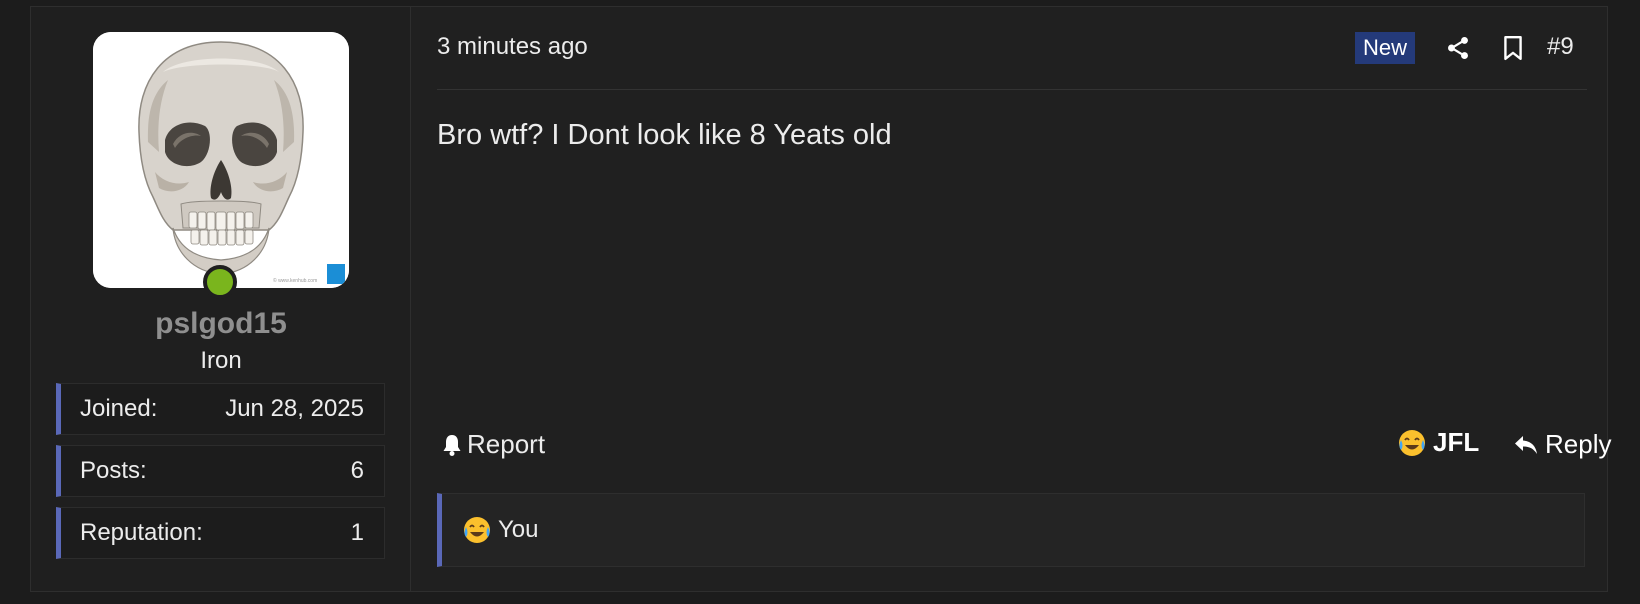 The image size is (1640, 604). What do you see at coordinates (1458, 48) in the screenshot?
I see `share-icon` at bounding box center [1458, 48].